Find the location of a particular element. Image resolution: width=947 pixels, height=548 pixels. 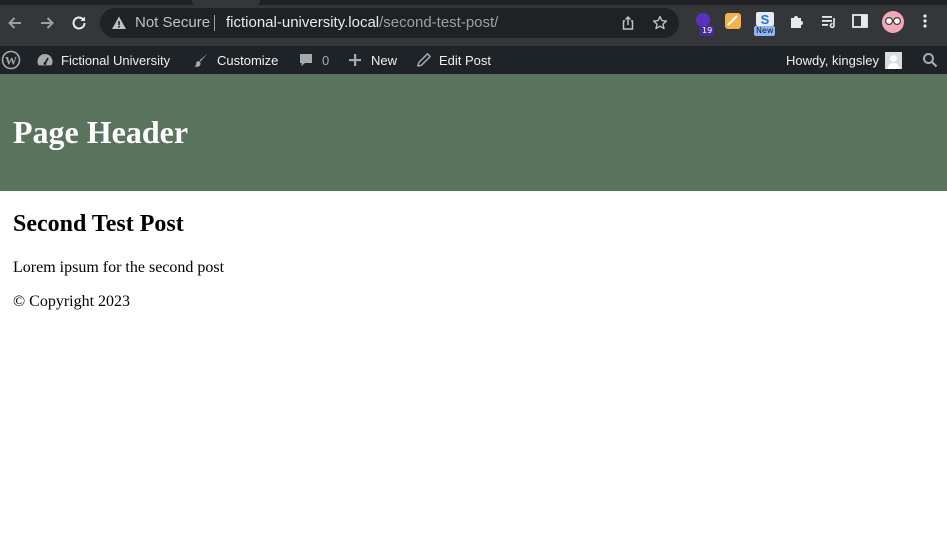

extension-notes-icon is located at coordinates (734, 22).